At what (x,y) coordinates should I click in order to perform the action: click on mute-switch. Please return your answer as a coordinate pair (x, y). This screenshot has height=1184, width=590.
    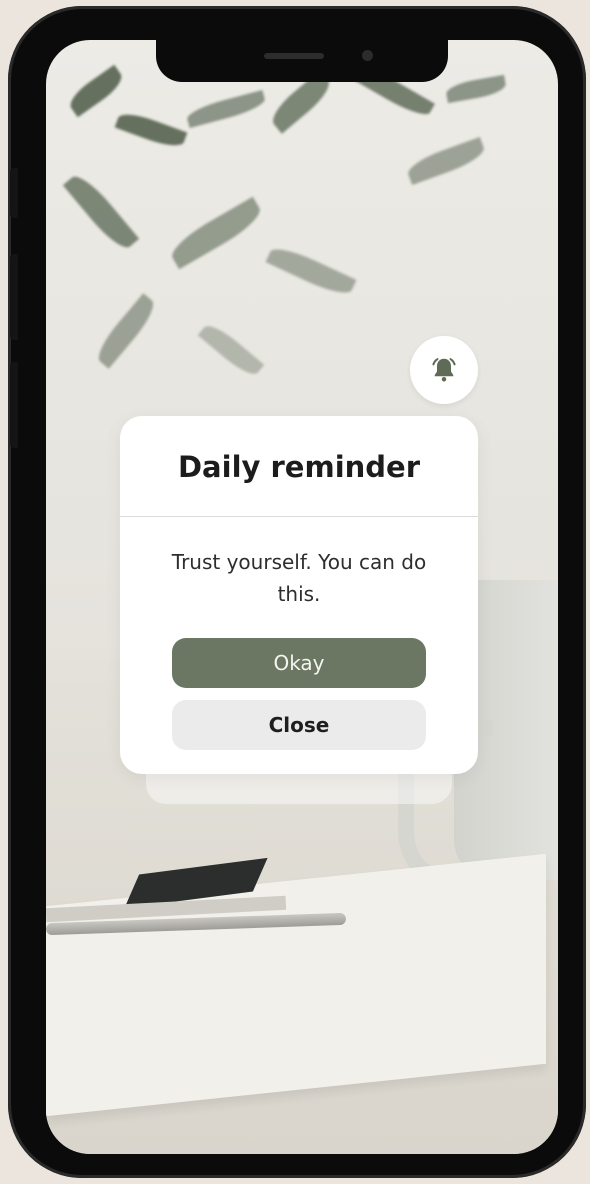
    Looking at the image, I should click on (14, 193).